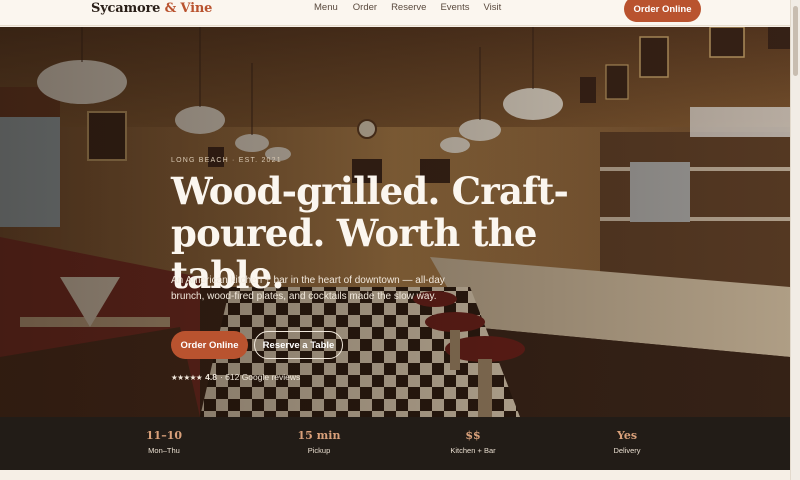  What do you see at coordinates (492, 8) in the screenshot?
I see `nav-item-visit: Visit` at bounding box center [492, 8].